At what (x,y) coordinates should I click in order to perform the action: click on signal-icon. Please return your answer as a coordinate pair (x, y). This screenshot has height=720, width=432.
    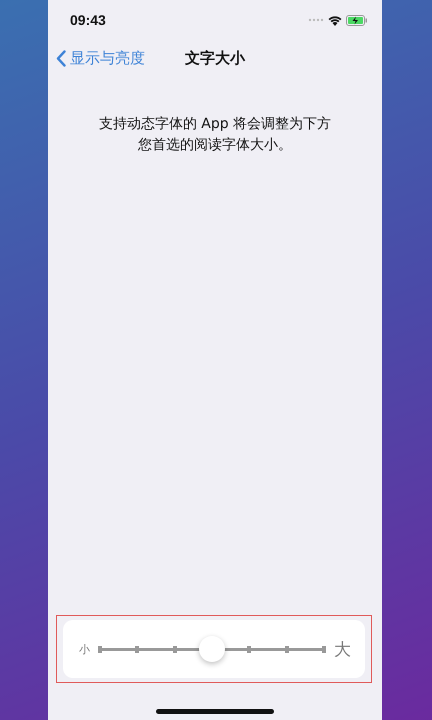
    Looking at the image, I should click on (316, 20).